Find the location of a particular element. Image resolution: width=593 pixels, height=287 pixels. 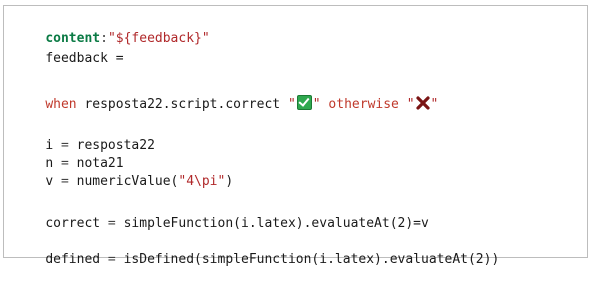

var-correct: correct is located at coordinates (73, 223).